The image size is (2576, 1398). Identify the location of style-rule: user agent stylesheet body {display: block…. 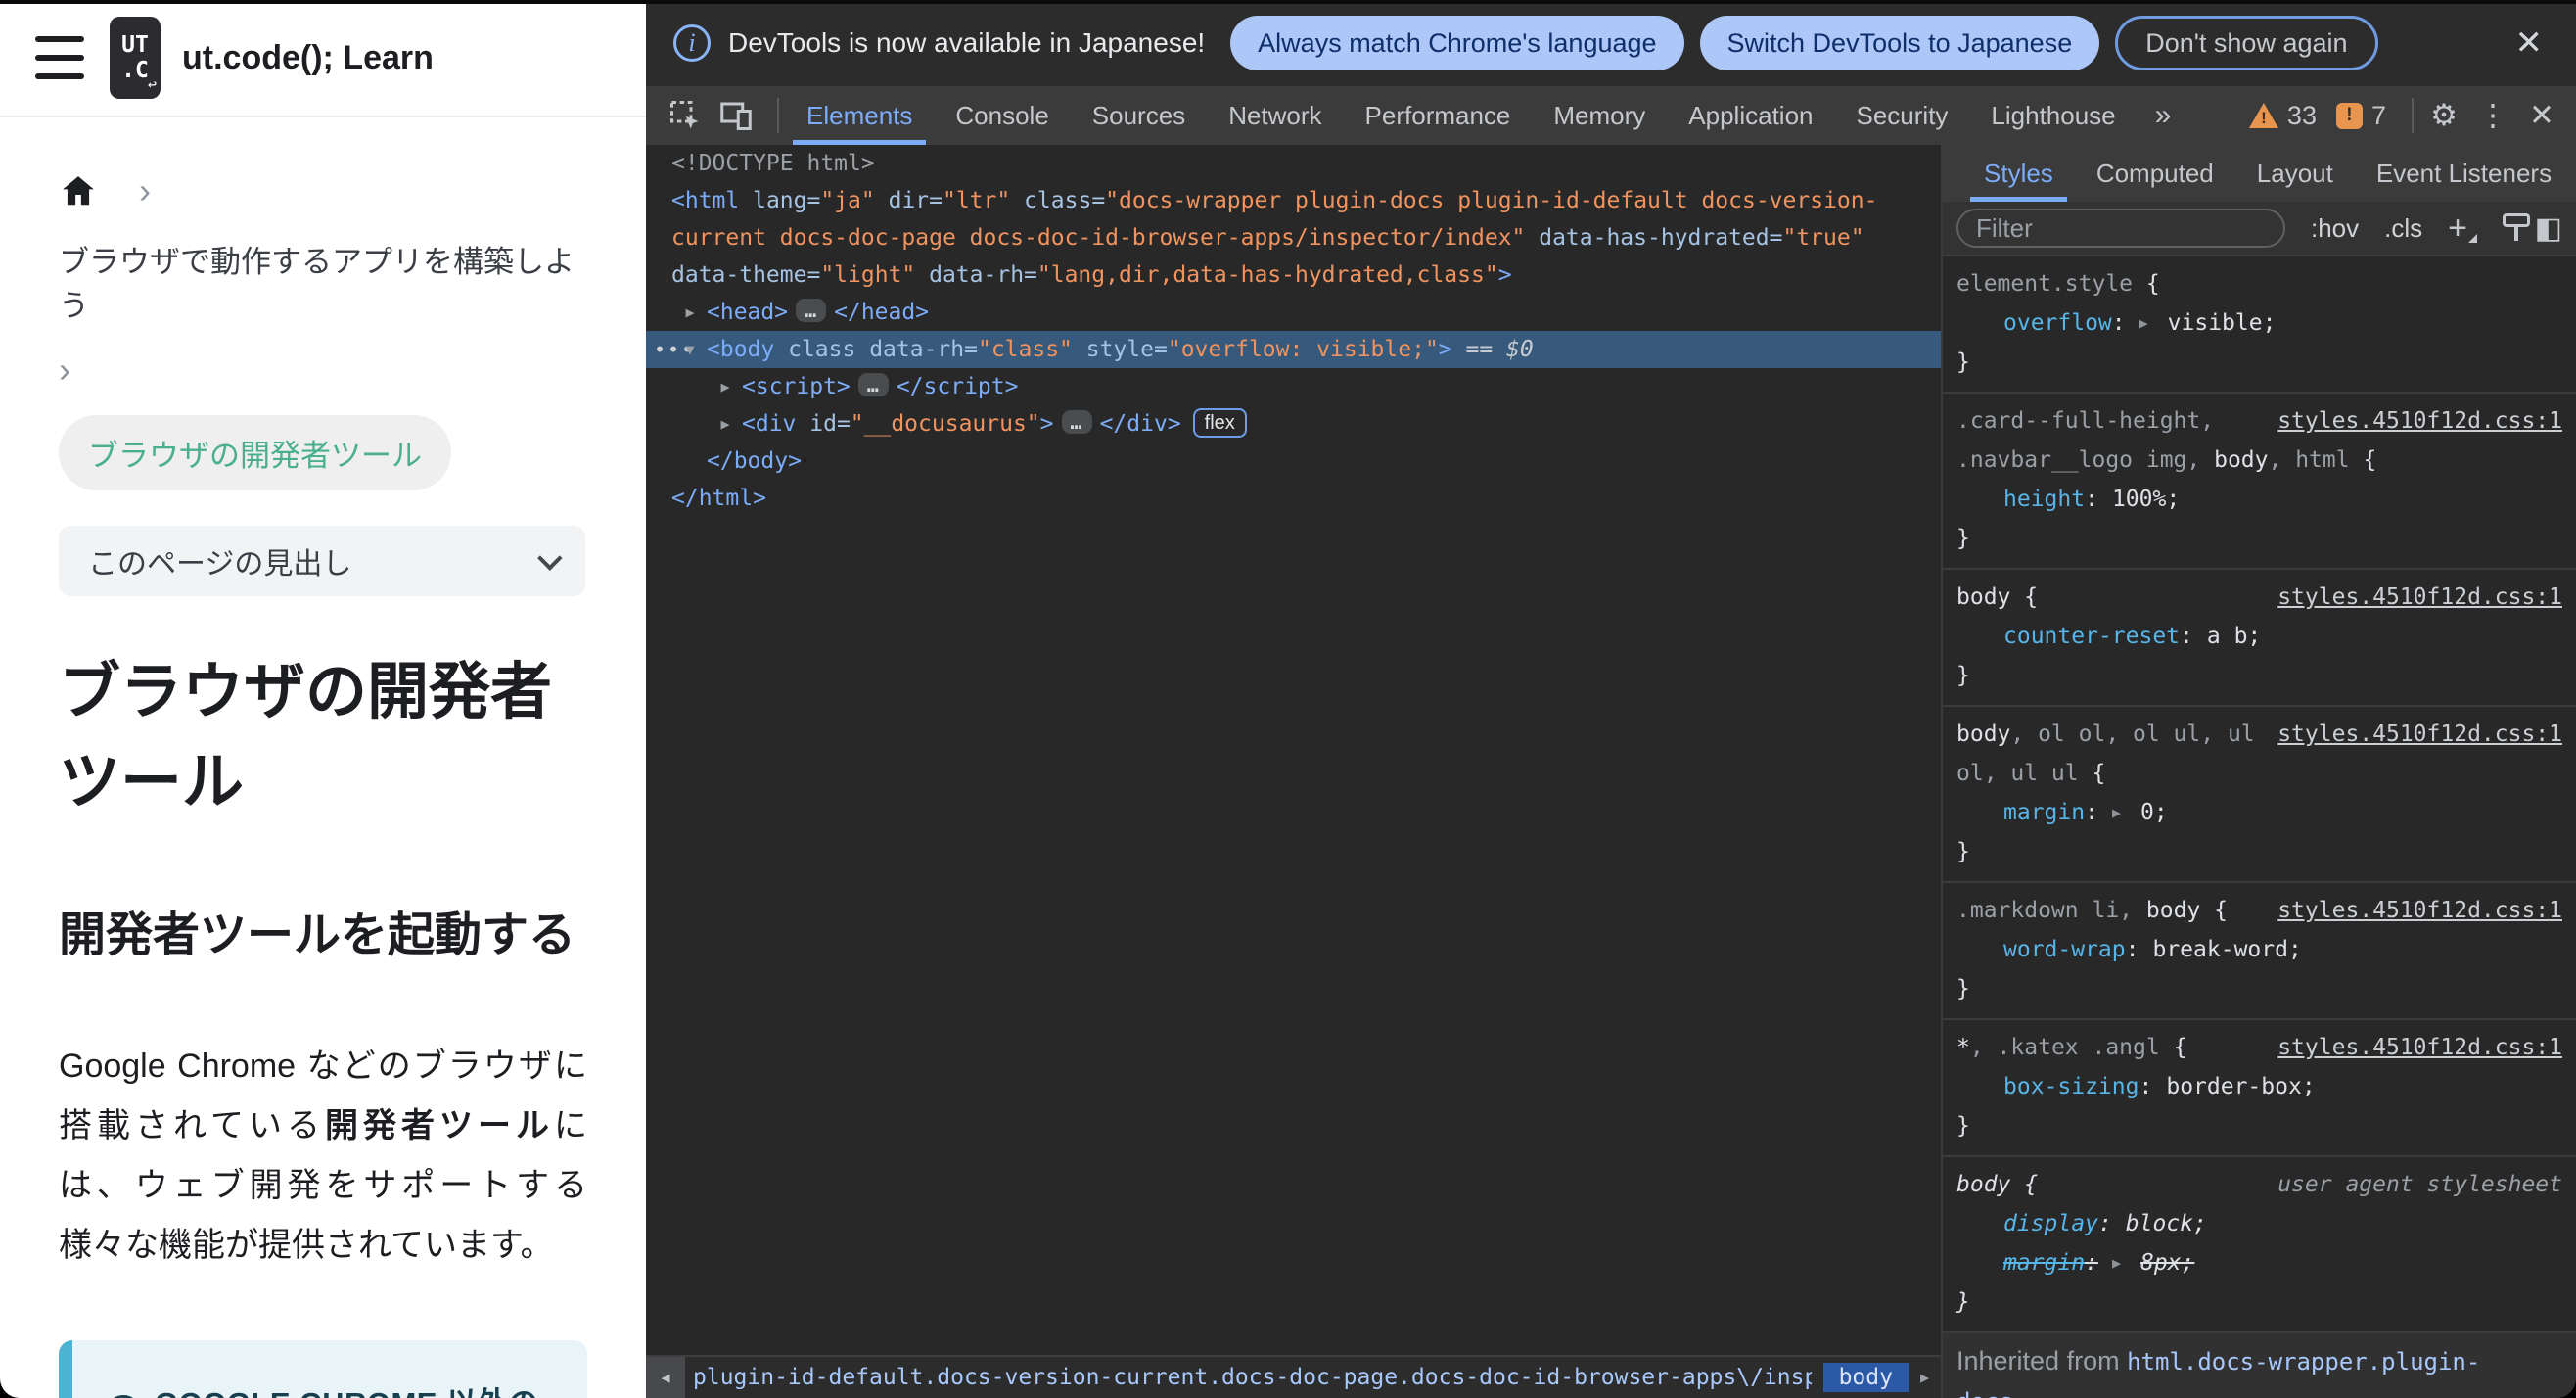
(2259, 1245).